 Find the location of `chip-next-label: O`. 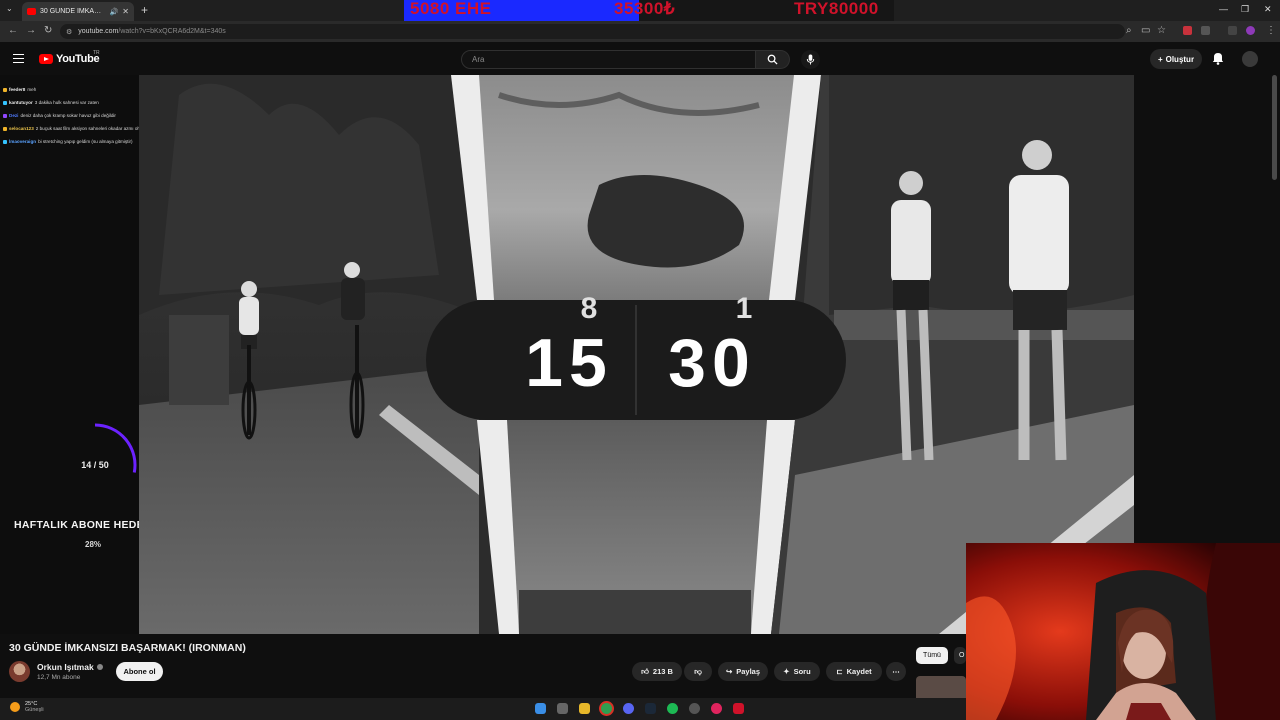

chip-next-label: O is located at coordinates (962, 655).